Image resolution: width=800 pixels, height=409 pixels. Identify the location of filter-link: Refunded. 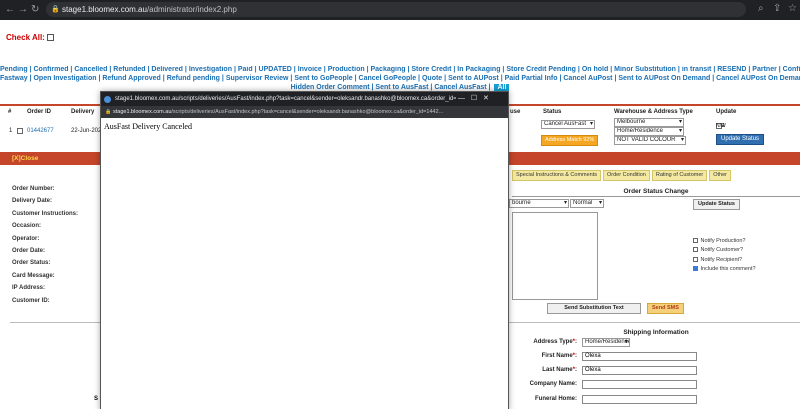
(129, 69).